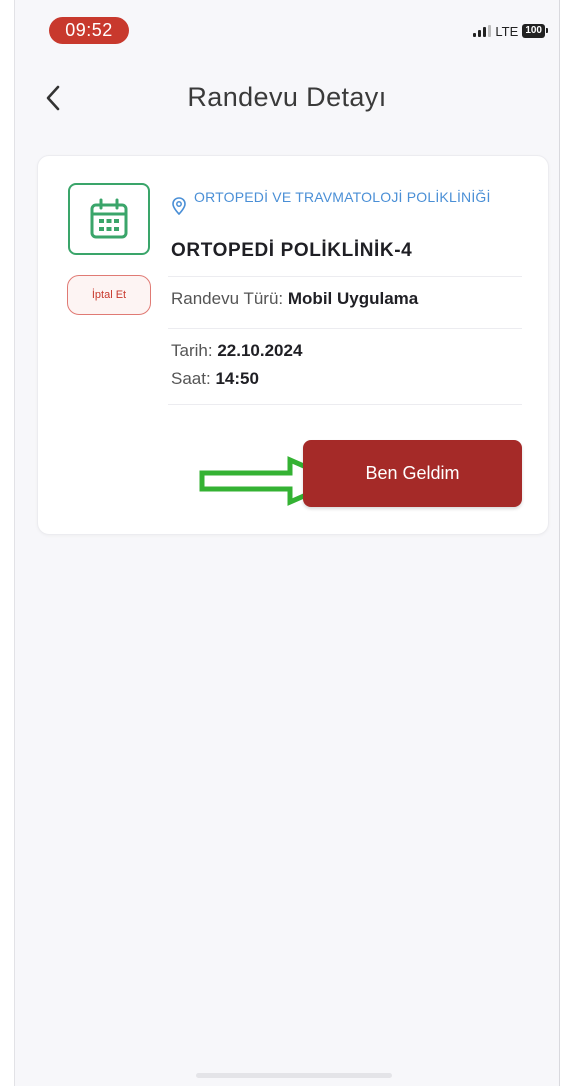 The width and height of the screenshot is (576, 1086). I want to click on signal-icon, so click(482, 31).